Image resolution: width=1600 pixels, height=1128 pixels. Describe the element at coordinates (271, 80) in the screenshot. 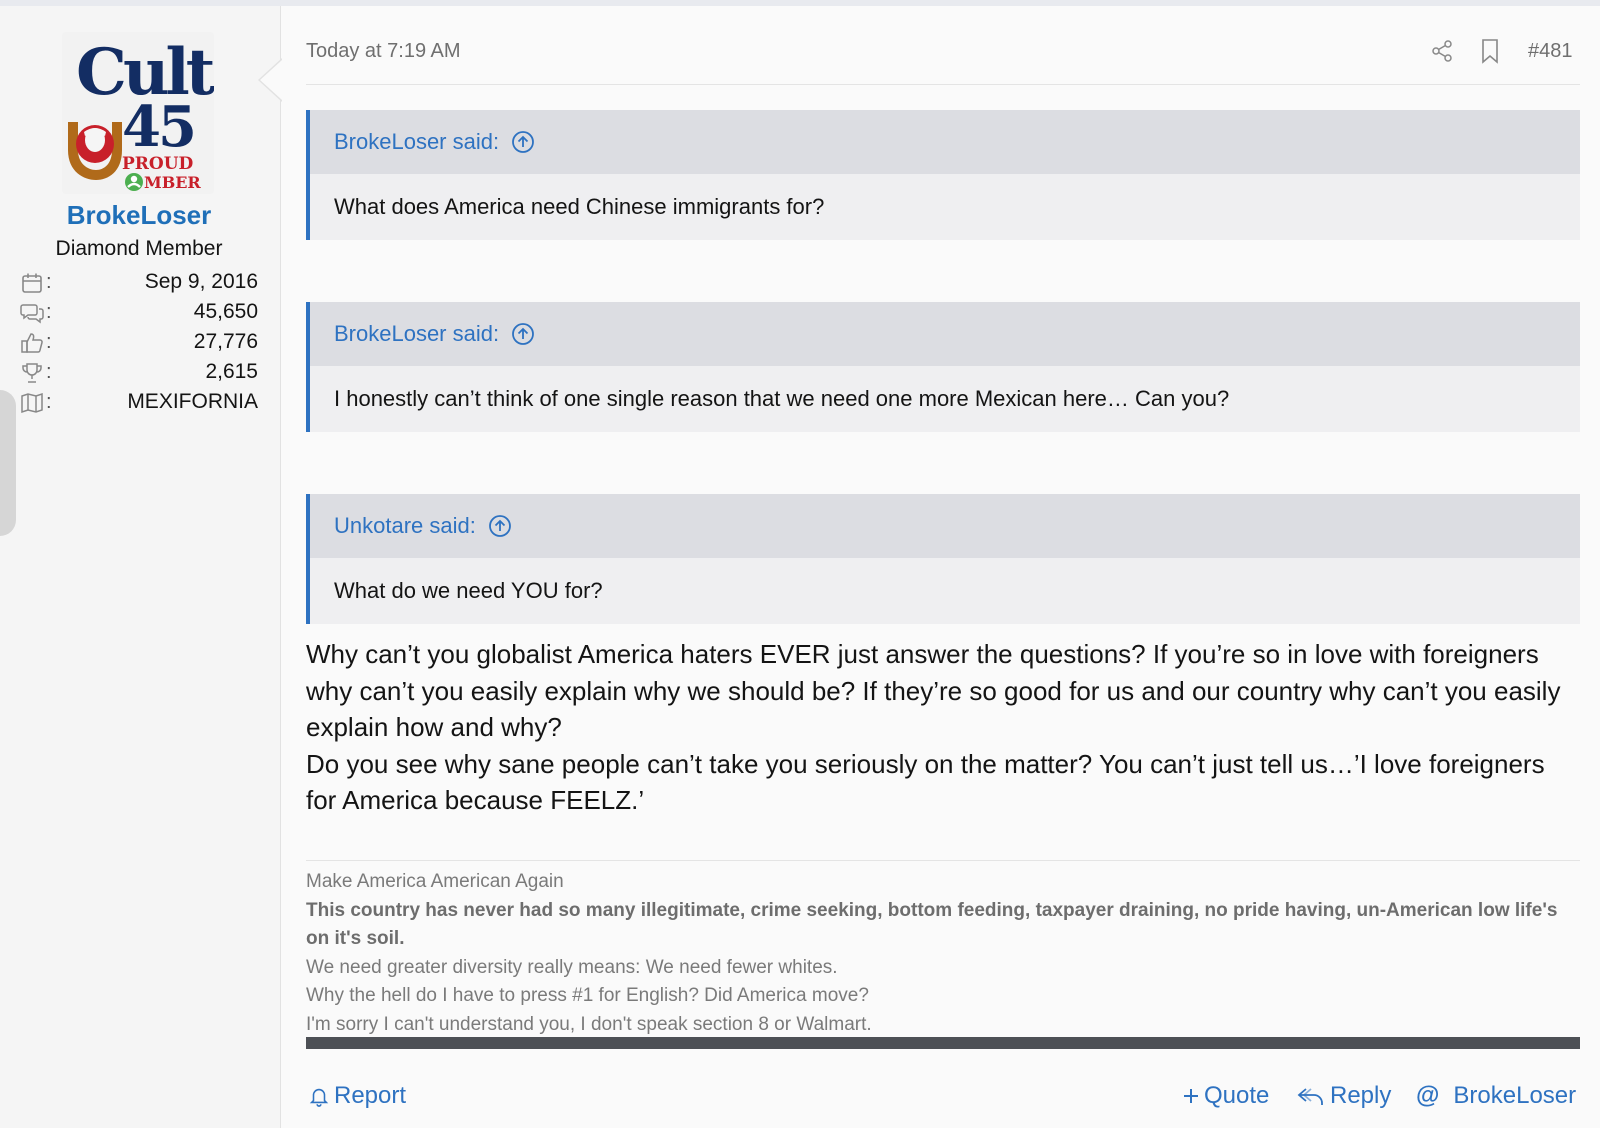

I see `message-arrow-fill` at that location.